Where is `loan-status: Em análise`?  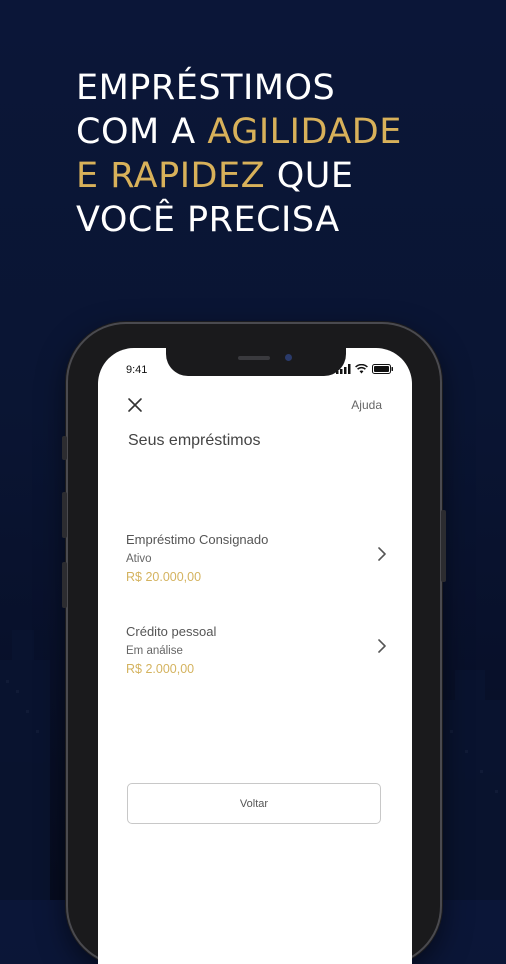 loan-status: Em análise is located at coordinates (154, 651).